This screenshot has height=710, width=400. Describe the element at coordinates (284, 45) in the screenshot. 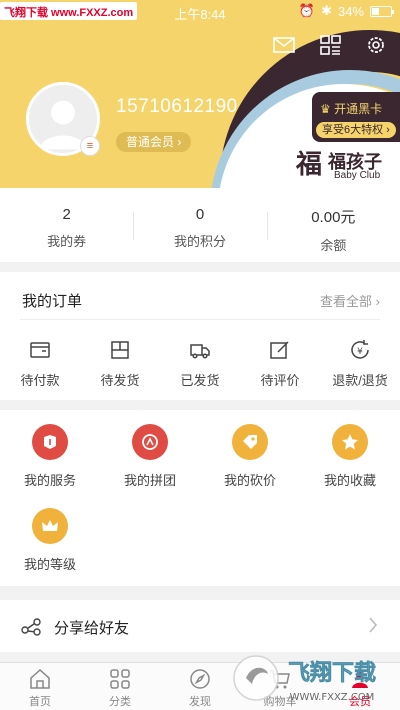

I see `message-icon` at that location.